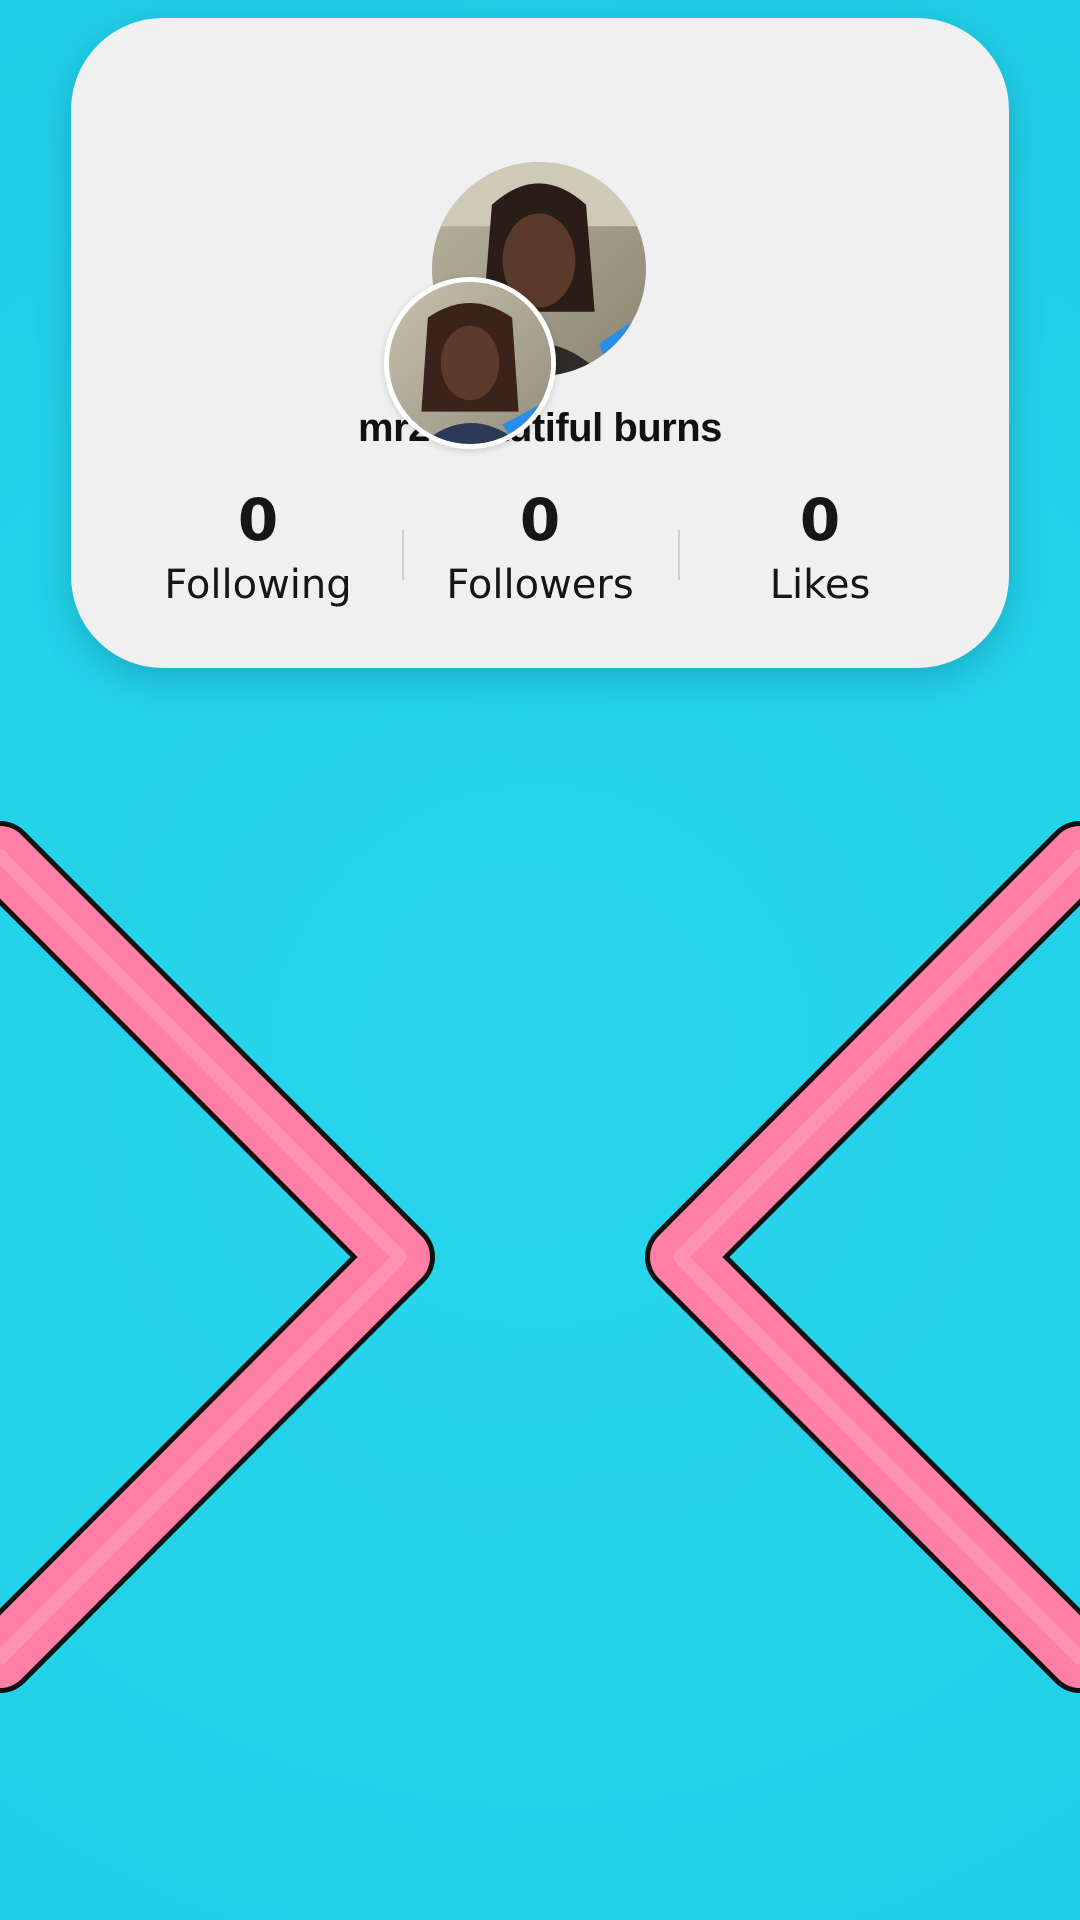 This screenshot has height=1920, width=1080. What do you see at coordinates (540, 520) in the screenshot?
I see `followers-count: 0` at bounding box center [540, 520].